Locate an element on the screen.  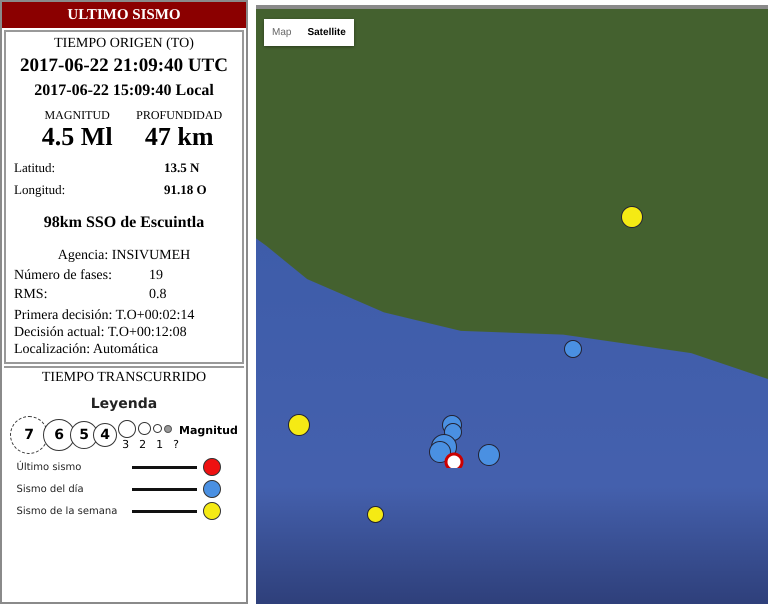
magnitude-label: Magnitud is located at coordinates (208, 430).